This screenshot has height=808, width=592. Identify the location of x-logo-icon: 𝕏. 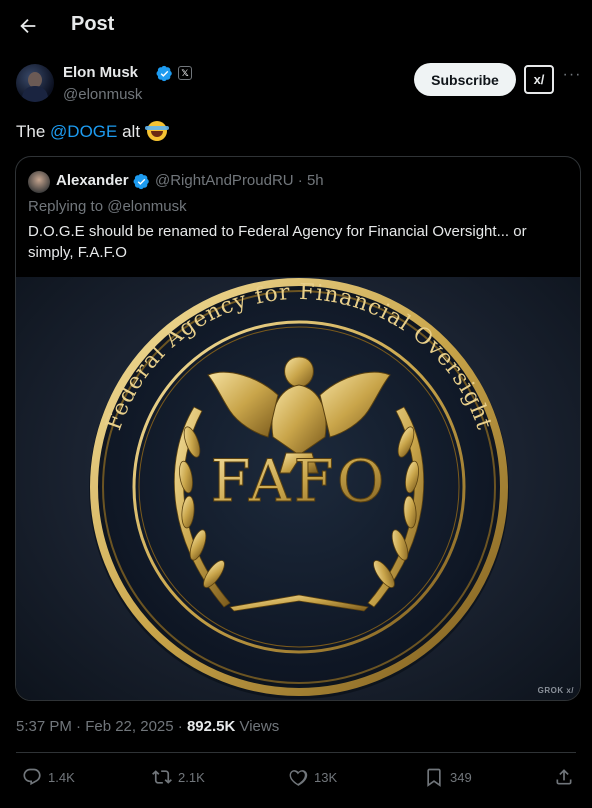
(185, 73).